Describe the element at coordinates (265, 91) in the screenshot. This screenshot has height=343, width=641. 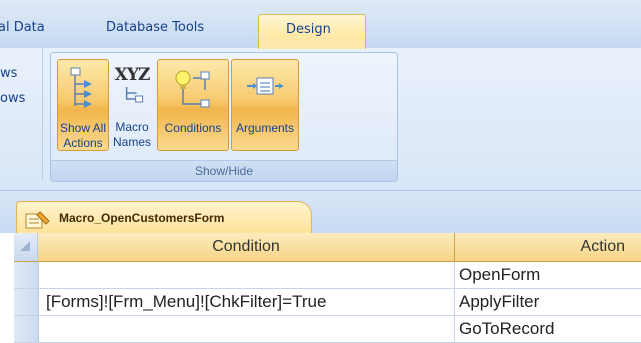
I see `arguments-icon` at that location.